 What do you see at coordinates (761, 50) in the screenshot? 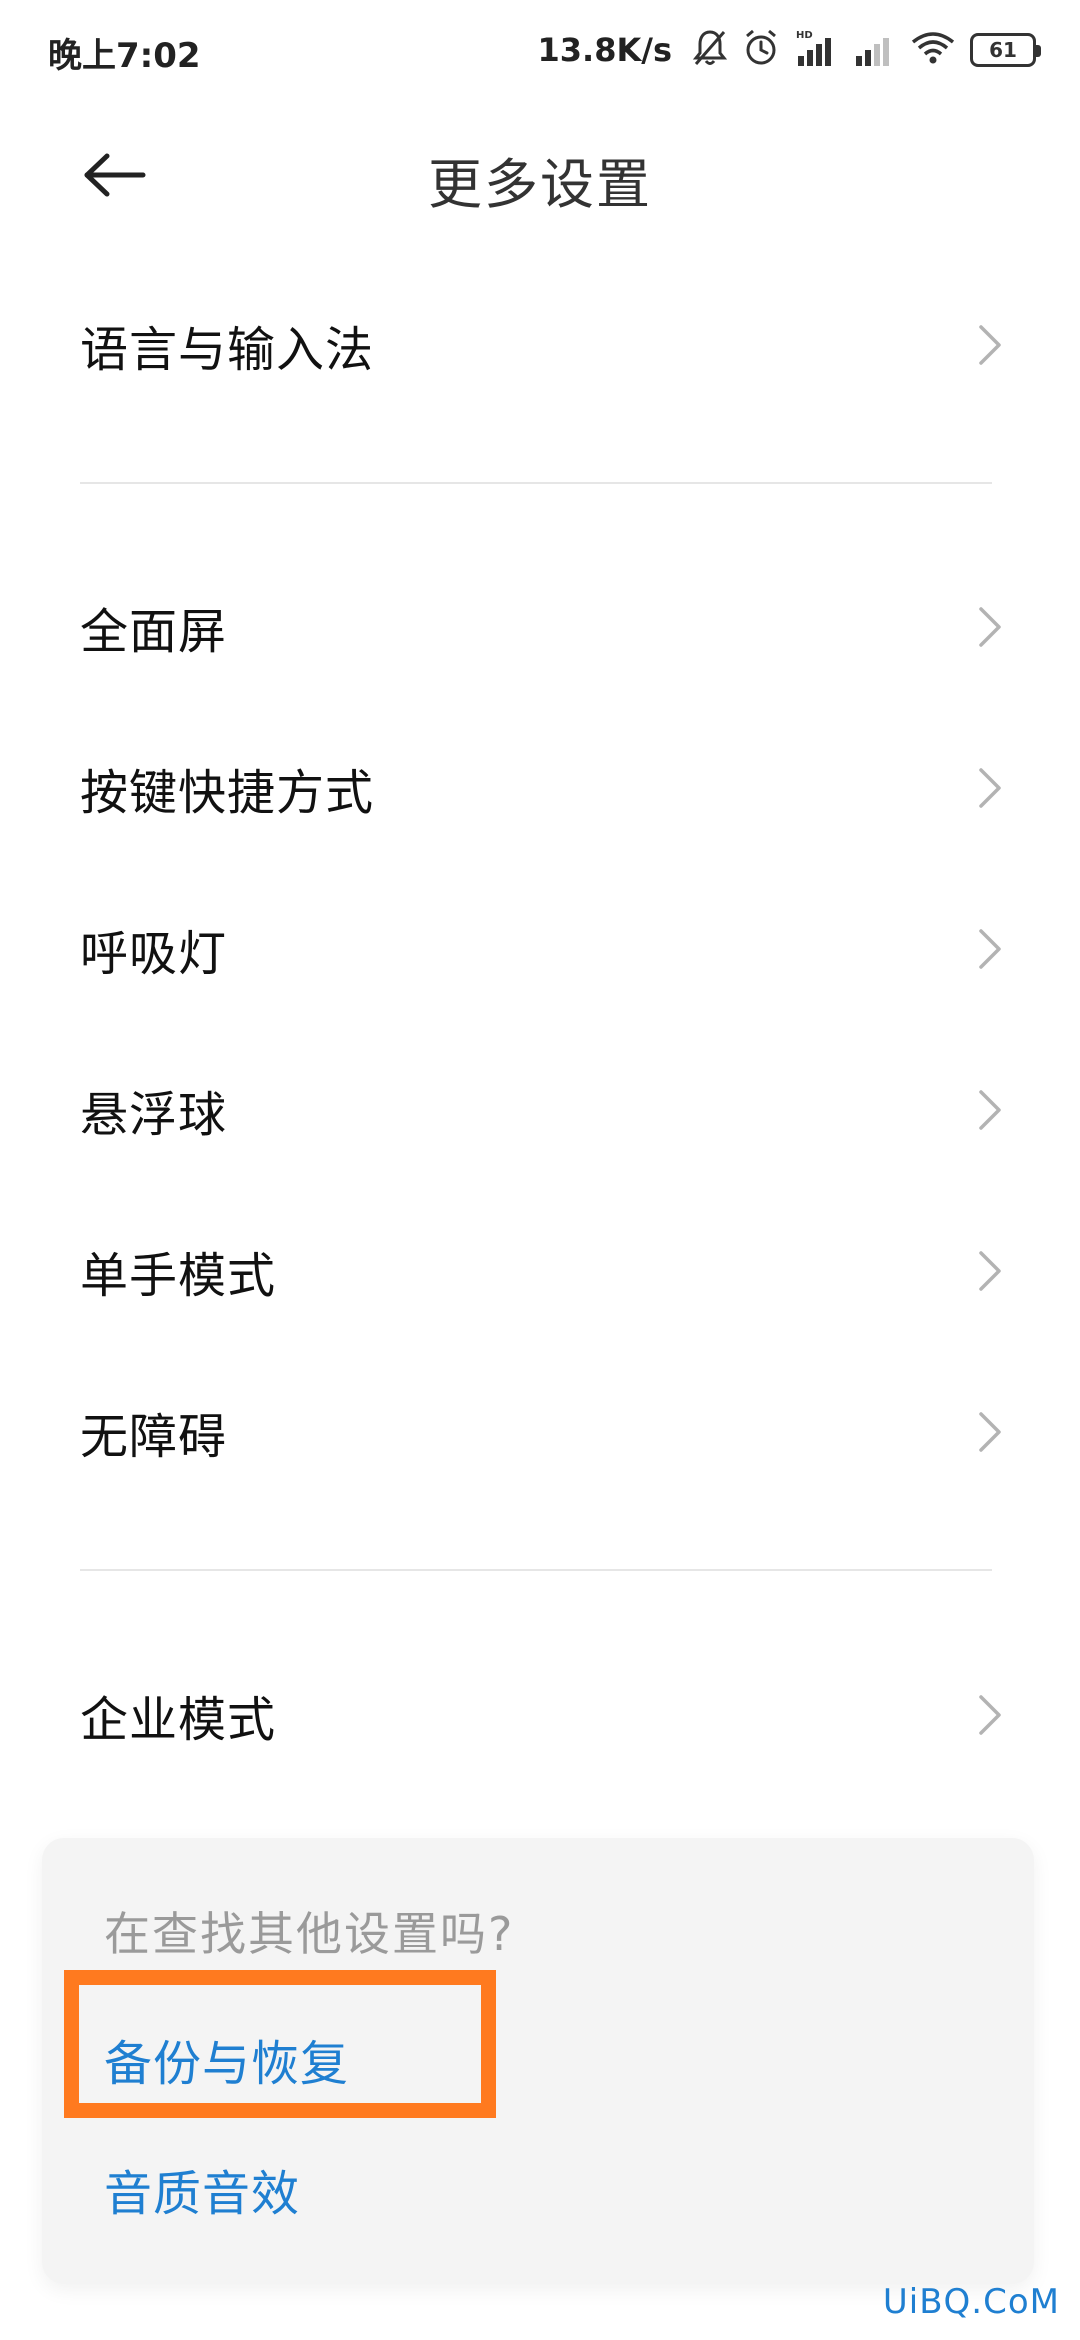
I see `alarm-icon` at bounding box center [761, 50].